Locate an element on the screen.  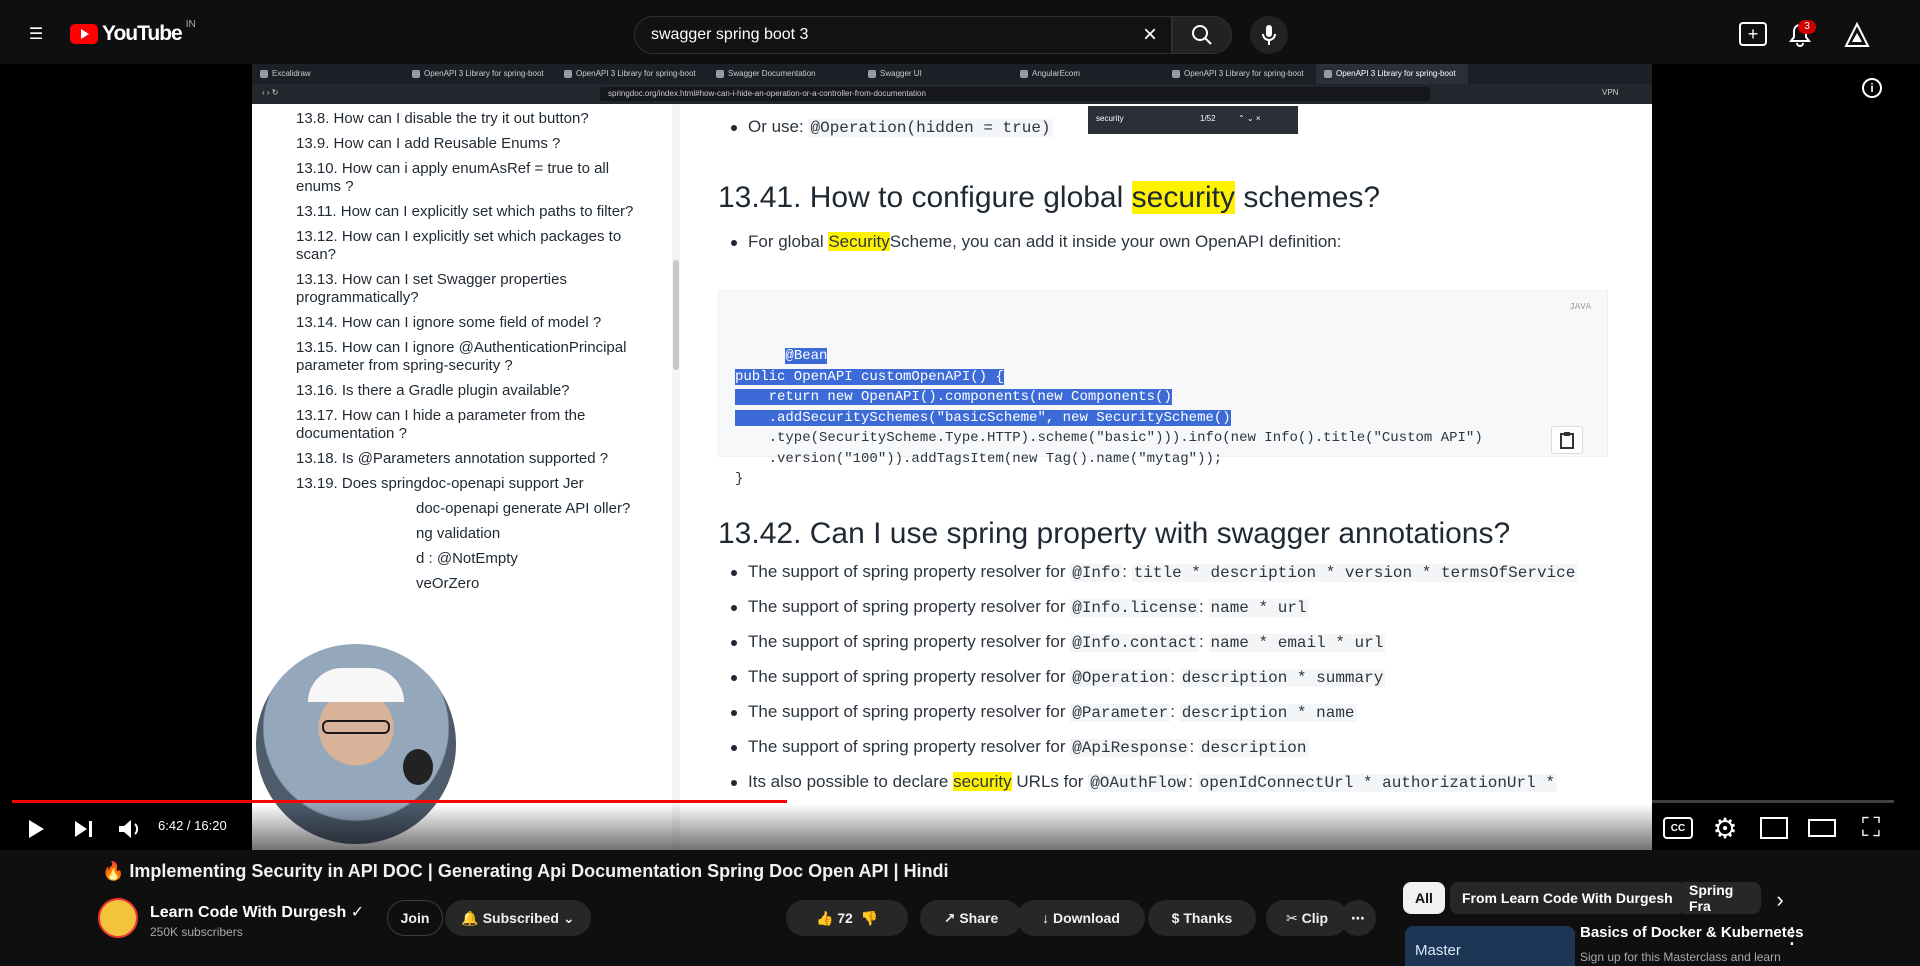
copy-code-button is located at coordinates (1567, 440).